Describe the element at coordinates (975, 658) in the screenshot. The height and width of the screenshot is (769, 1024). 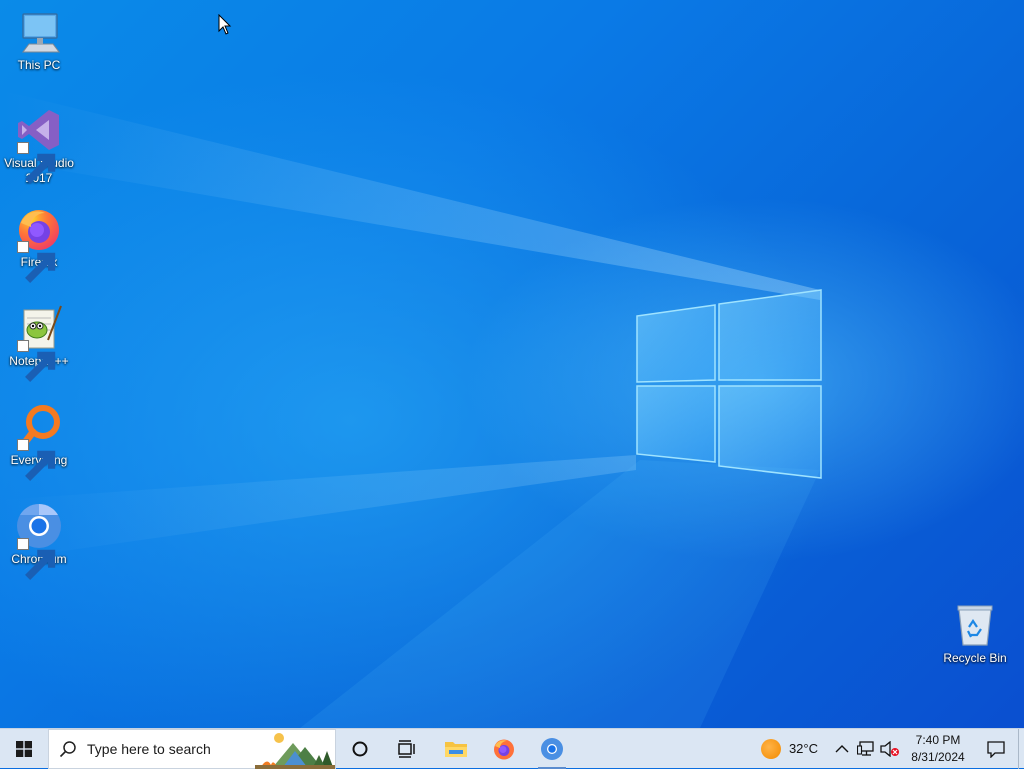
I see `desktop-icon-label: Recycle Bin` at that location.